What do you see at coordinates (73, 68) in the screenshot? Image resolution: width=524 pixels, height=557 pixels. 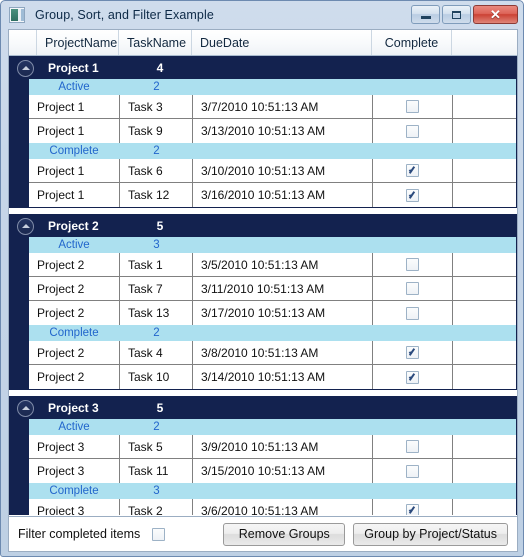 I see `group-title: Project 1` at bounding box center [73, 68].